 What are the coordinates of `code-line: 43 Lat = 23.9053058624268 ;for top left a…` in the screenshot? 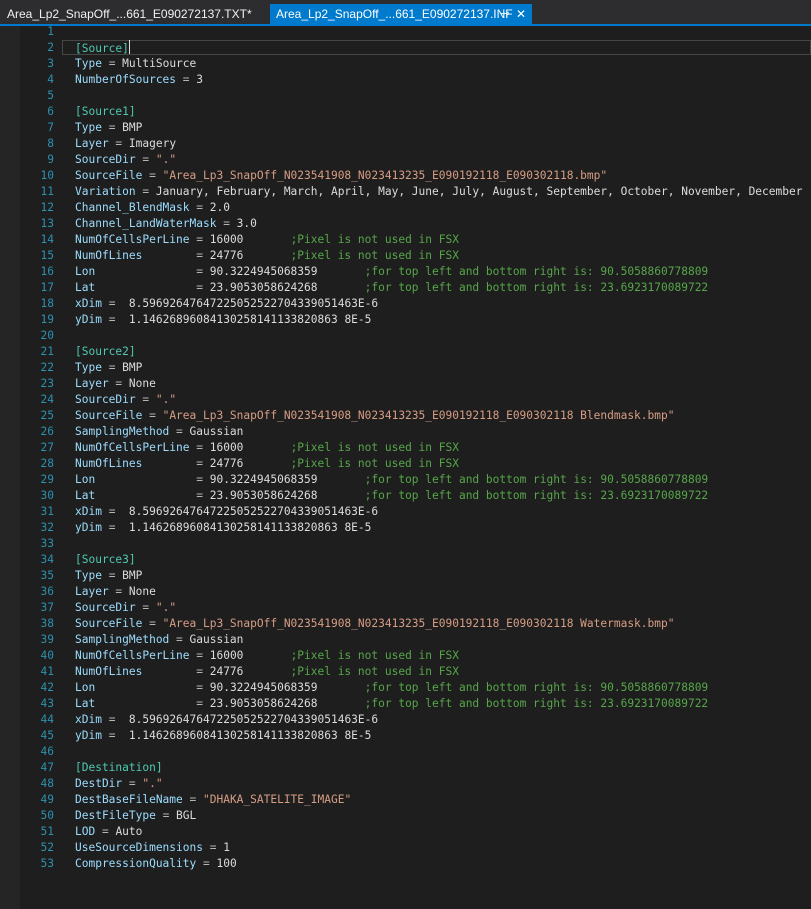 It's located at (405, 704).